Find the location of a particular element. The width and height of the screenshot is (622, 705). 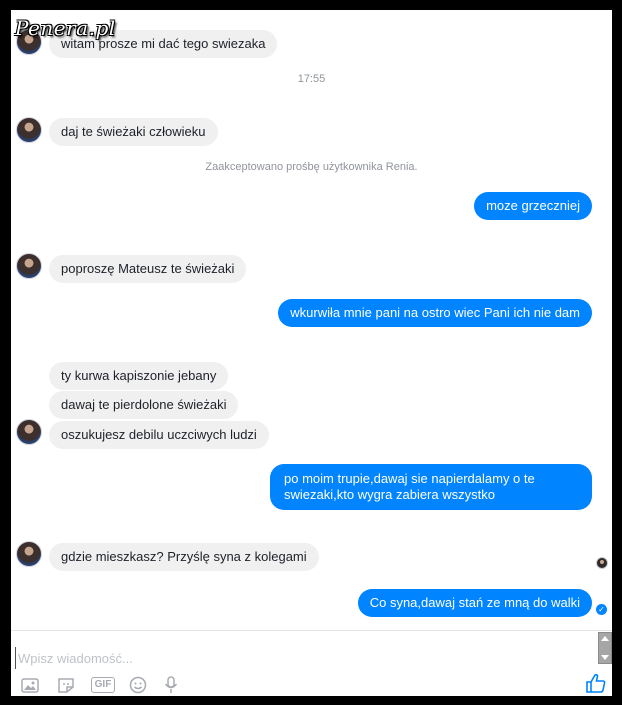

outgoing-message: moze grzeczniej is located at coordinates (533, 206).